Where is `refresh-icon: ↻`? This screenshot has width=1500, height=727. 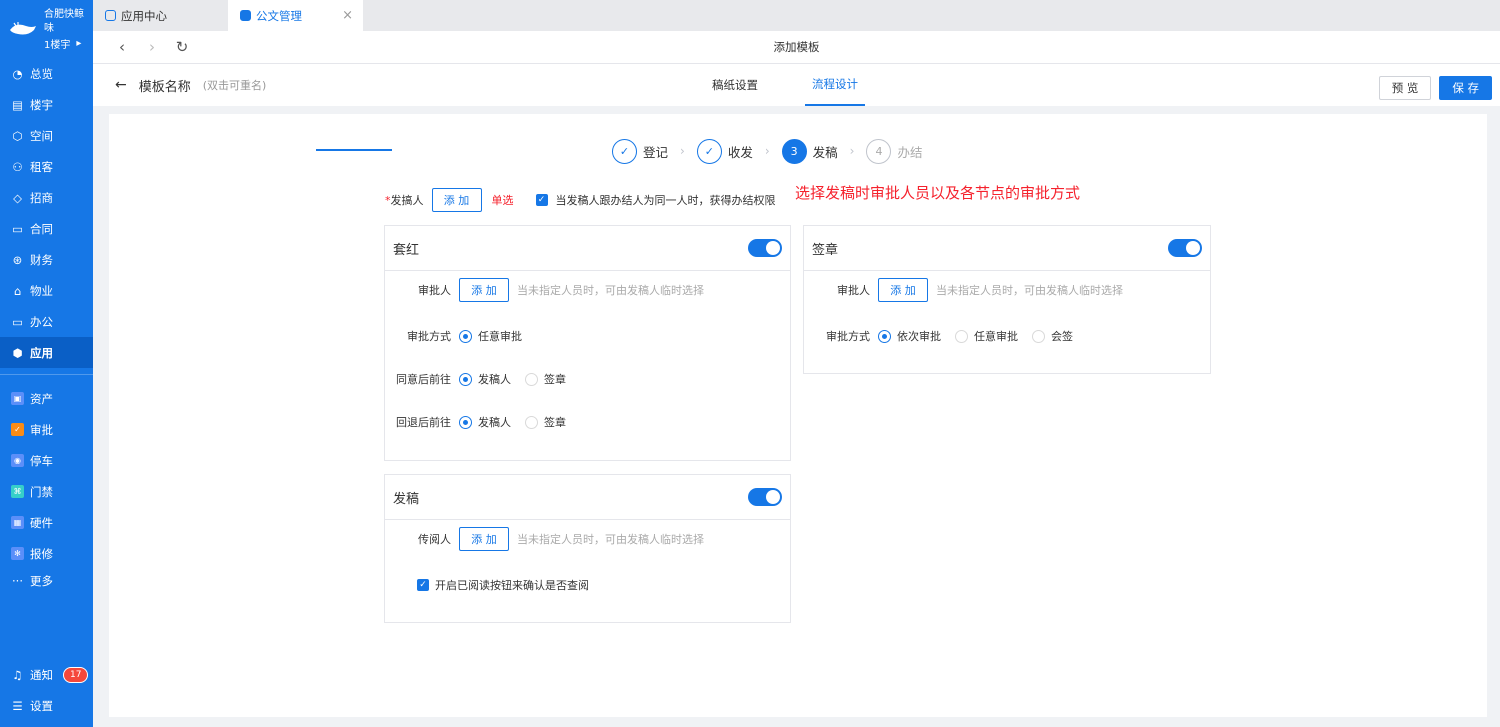
refresh-icon: ↻ is located at coordinates (182, 47).